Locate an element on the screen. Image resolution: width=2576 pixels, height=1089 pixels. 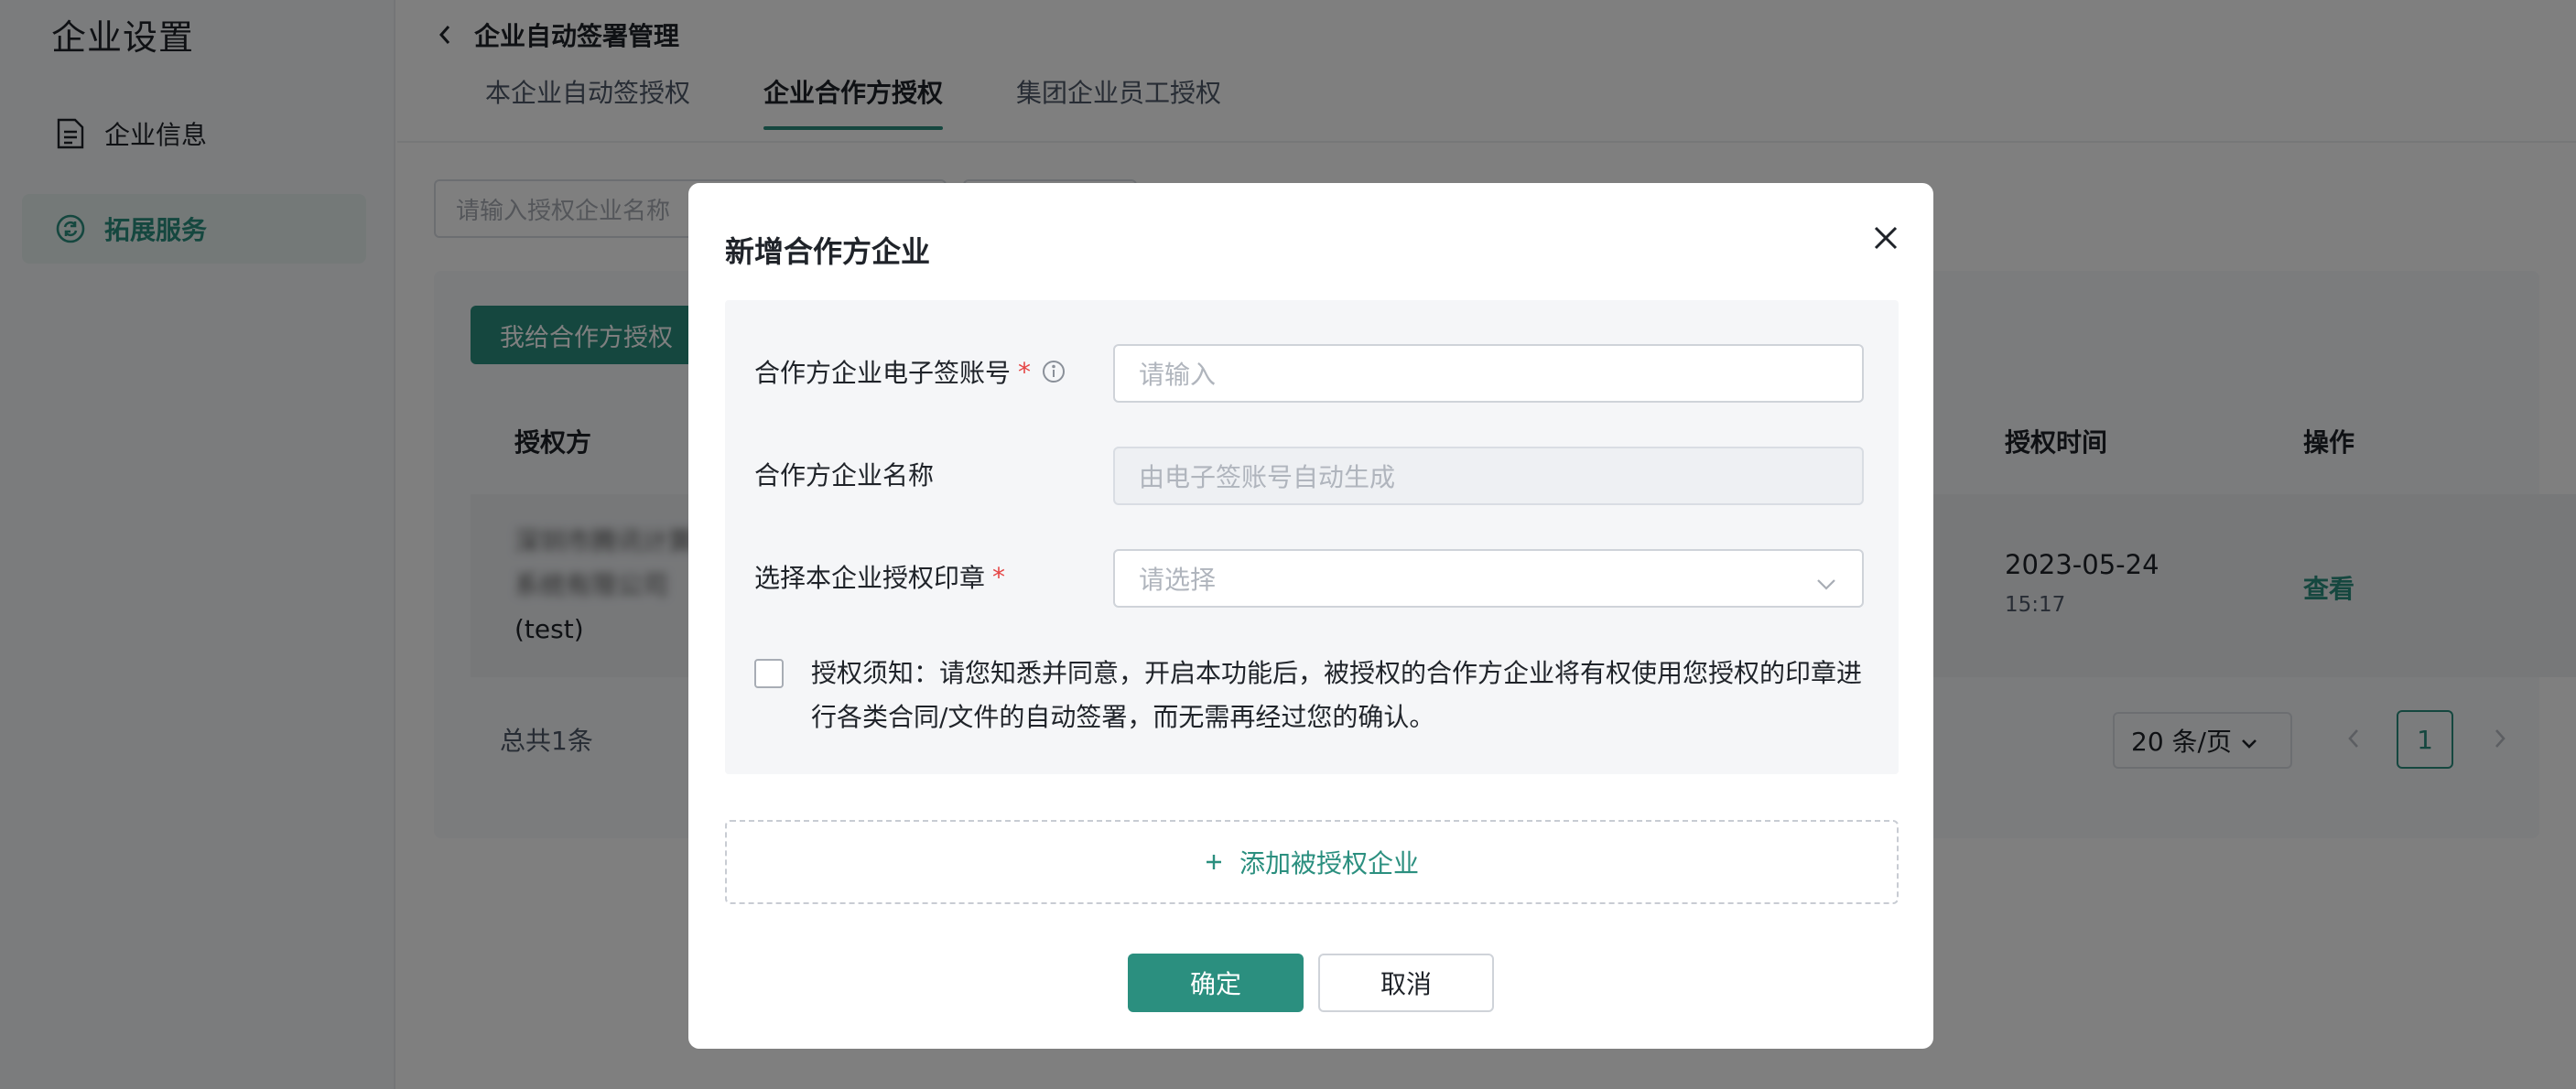
account-input: 请输入 is located at coordinates (1489, 373).